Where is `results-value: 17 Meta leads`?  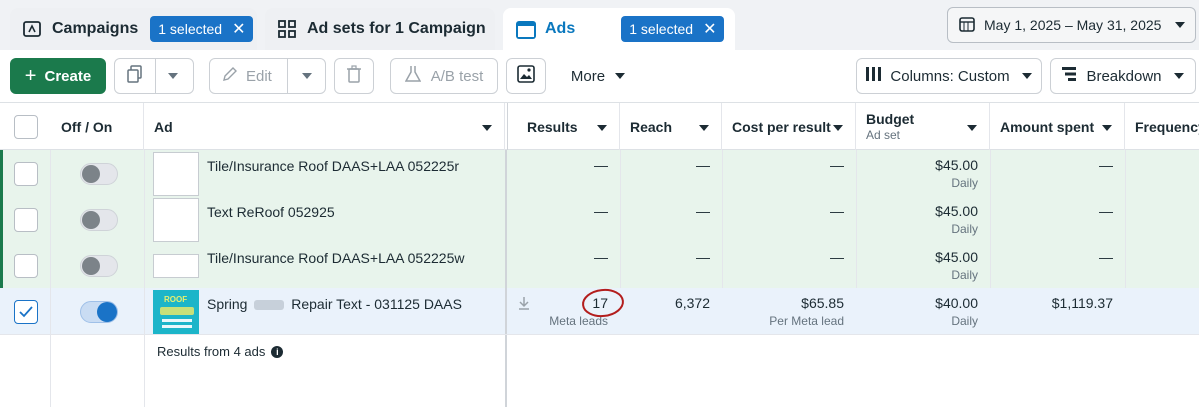
results-value: 17 Meta leads is located at coordinates (565, 311).